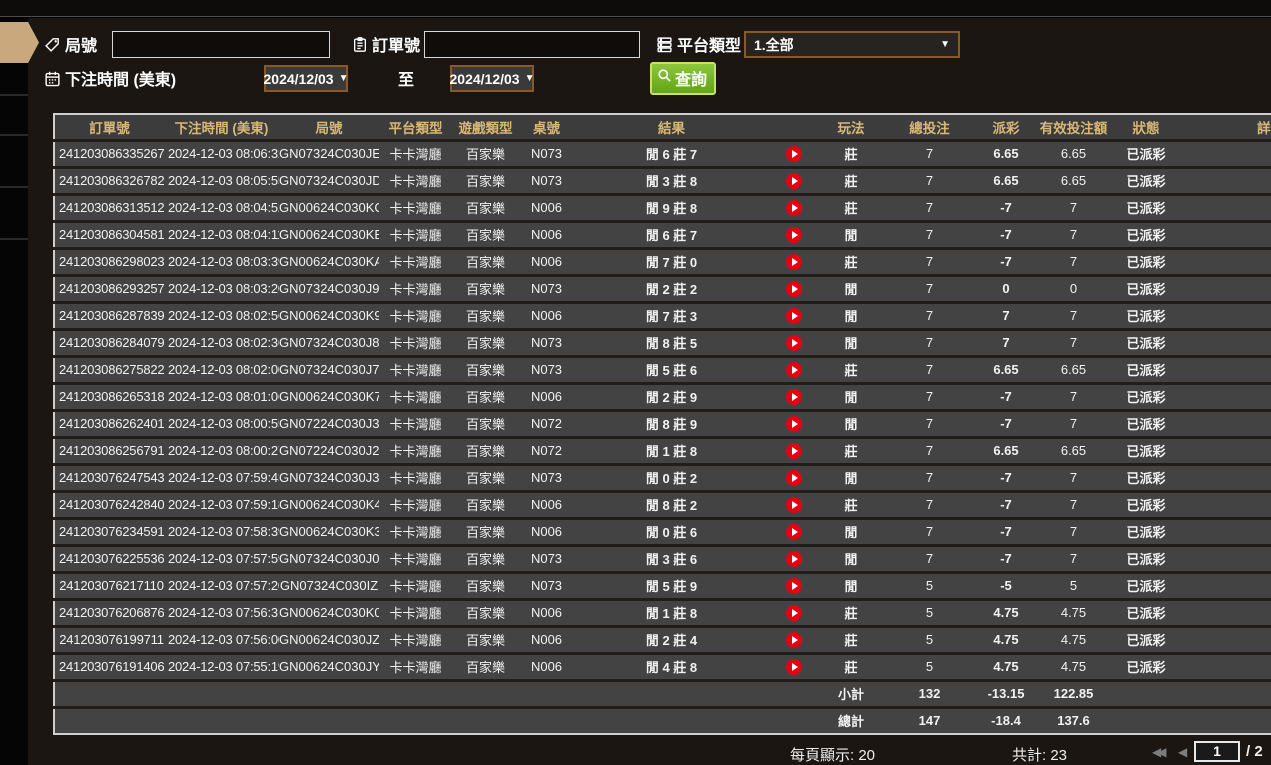  I want to click on cell-result: 閒 7 莊 0, so click(671, 262).